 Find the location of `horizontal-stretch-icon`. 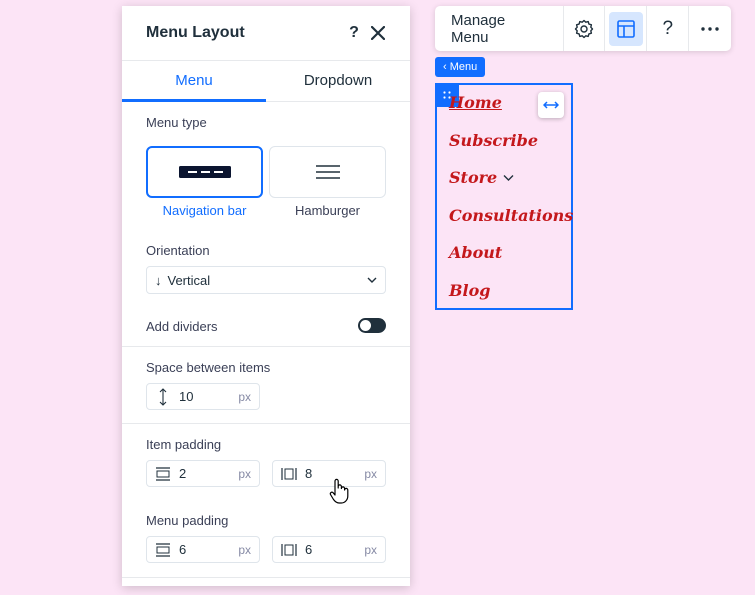

horizontal-stretch-icon is located at coordinates (551, 105).